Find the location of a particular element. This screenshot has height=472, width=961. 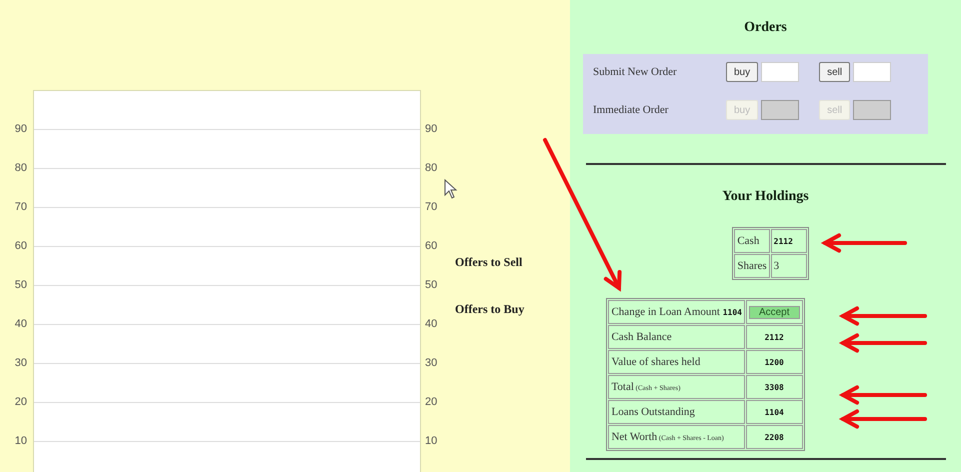

section-title: Orders is located at coordinates (765, 28).